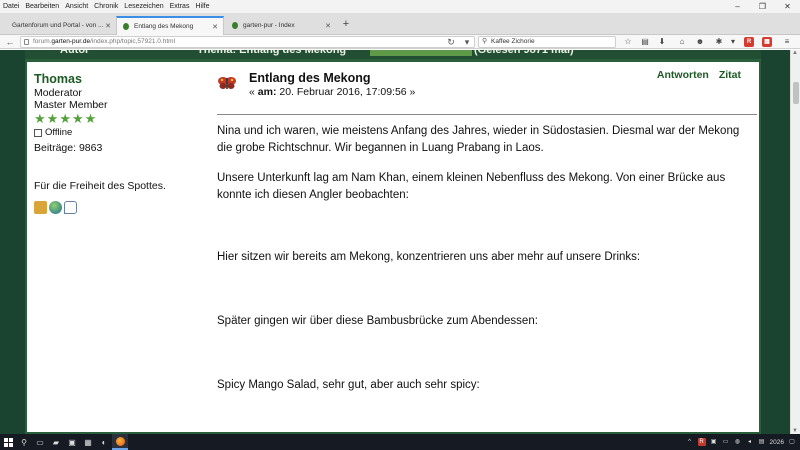  Describe the element at coordinates (749, 42) in the screenshot. I see `addon-red-icon: R` at that location.